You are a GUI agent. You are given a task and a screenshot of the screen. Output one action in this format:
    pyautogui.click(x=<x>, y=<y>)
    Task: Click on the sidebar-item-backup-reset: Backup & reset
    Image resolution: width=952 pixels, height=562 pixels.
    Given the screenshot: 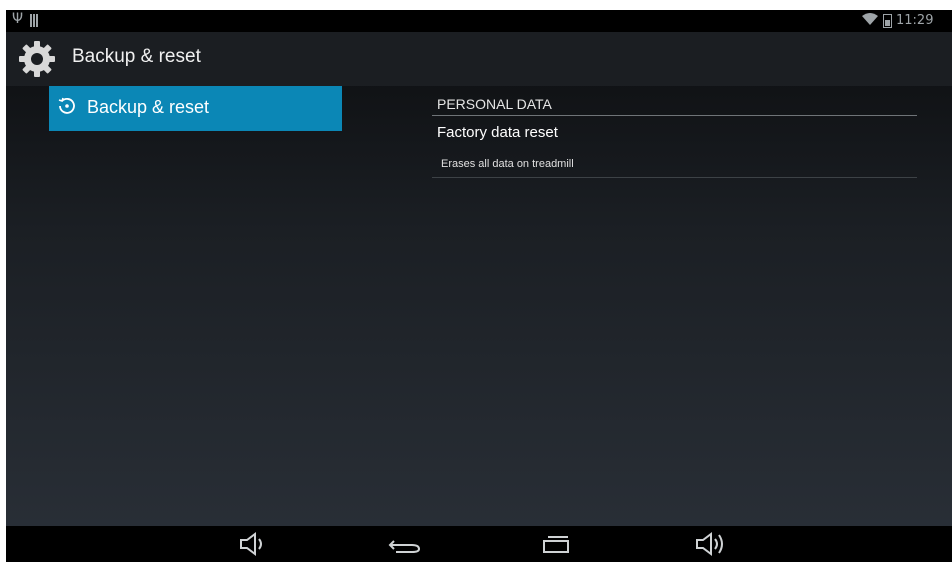 What is the action you would take?
    pyautogui.click(x=195, y=108)
    